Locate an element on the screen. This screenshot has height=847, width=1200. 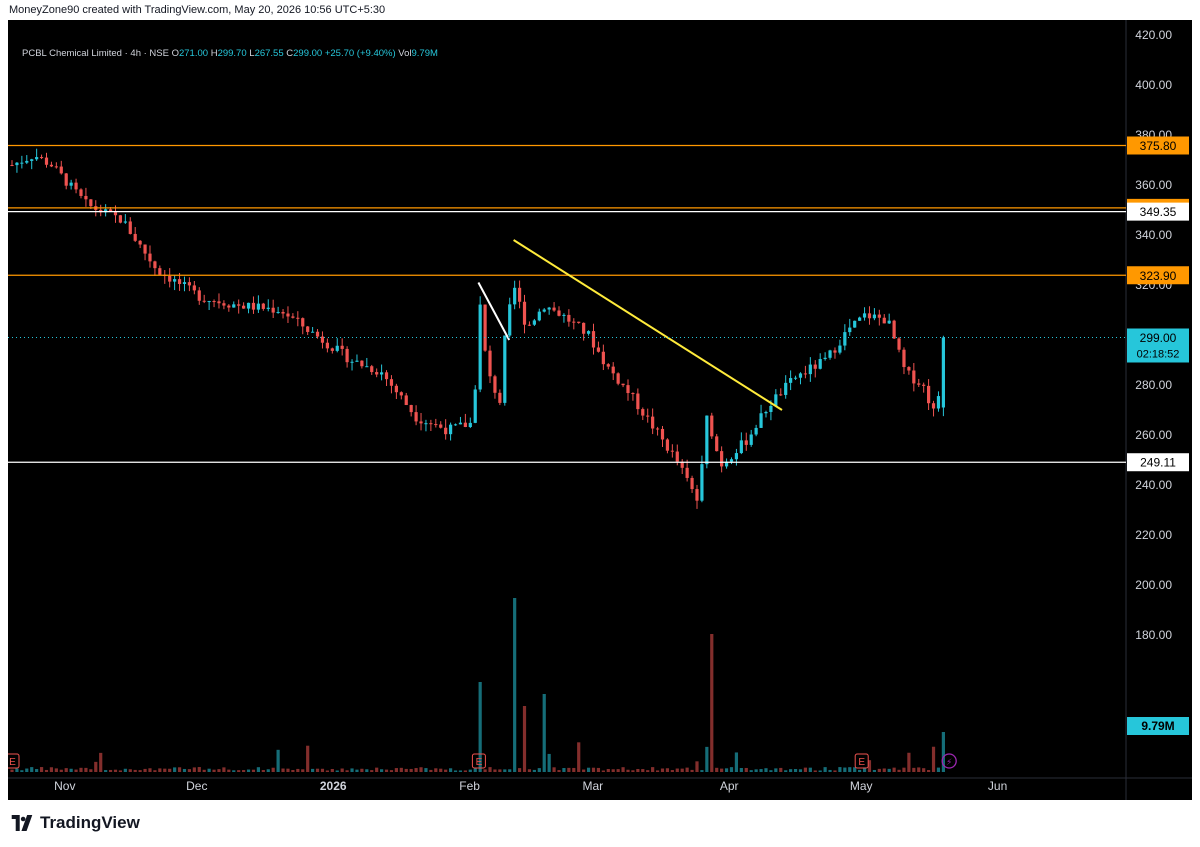
tradingview-logo: TradingView is located at coordinates (75, 823).